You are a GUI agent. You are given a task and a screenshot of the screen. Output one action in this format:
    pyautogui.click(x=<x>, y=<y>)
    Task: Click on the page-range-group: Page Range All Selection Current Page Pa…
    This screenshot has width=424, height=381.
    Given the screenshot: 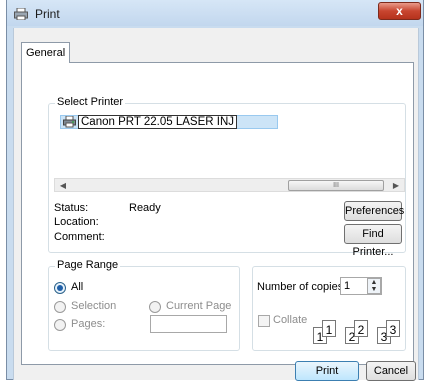 What is the action you would take?
    pyautogui.click(x=144, y=305)
    